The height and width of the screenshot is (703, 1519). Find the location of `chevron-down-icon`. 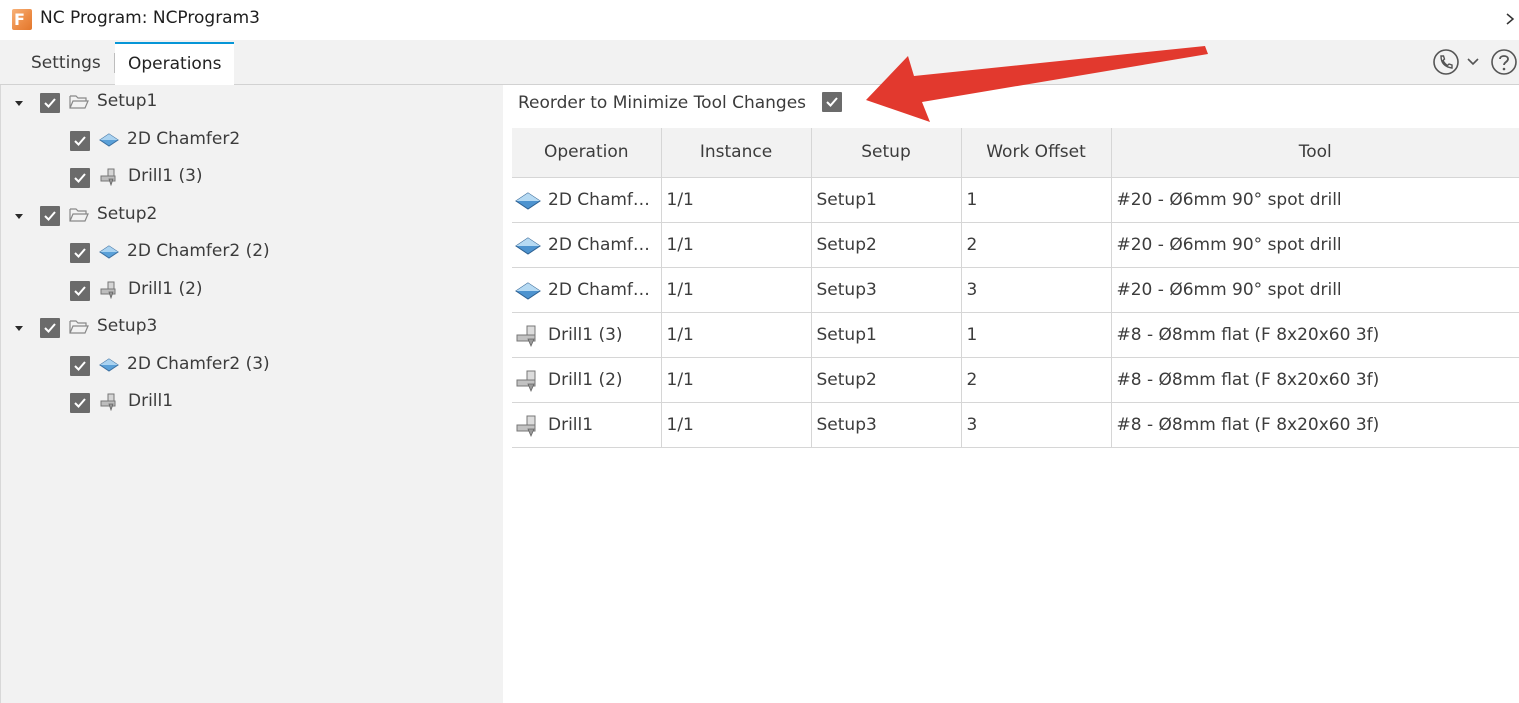

chevron-down-icon is located at coordinates (1473, 62).